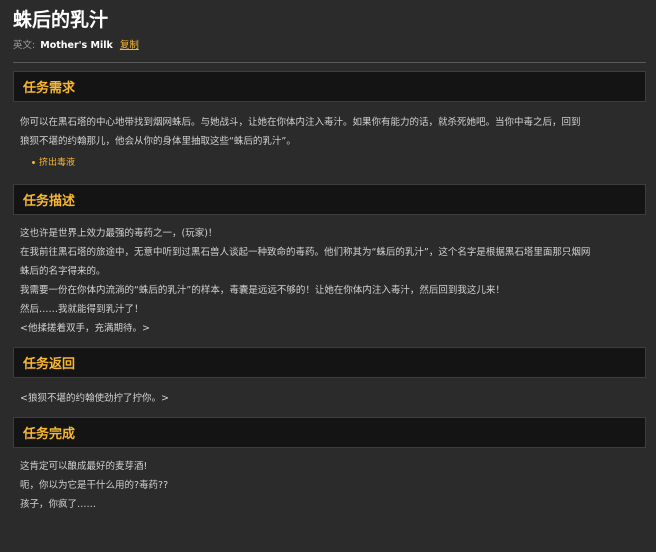 The width and height of the screenshot is (656, 552). I want to click on english-label: 英文:, so click(24, 45).